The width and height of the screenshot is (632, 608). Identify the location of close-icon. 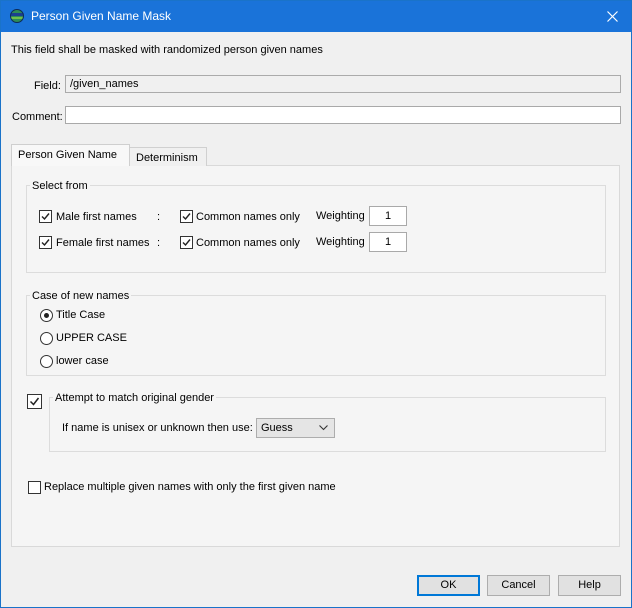
(612, 16).